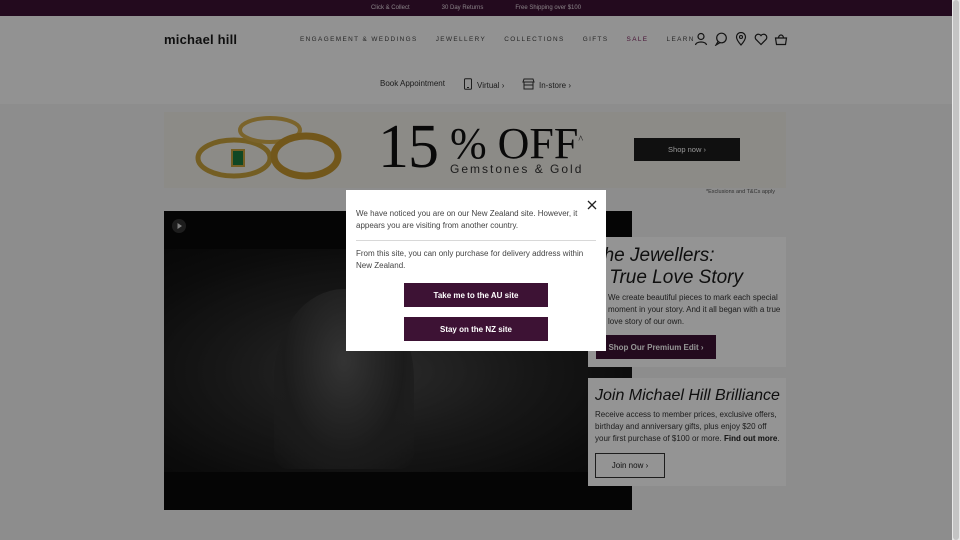  What do you see at coordinates (476, 295) in the screenshot?
I see `go-to-au-site-button: Take me to the AU site` at bounding box center [476, 295].